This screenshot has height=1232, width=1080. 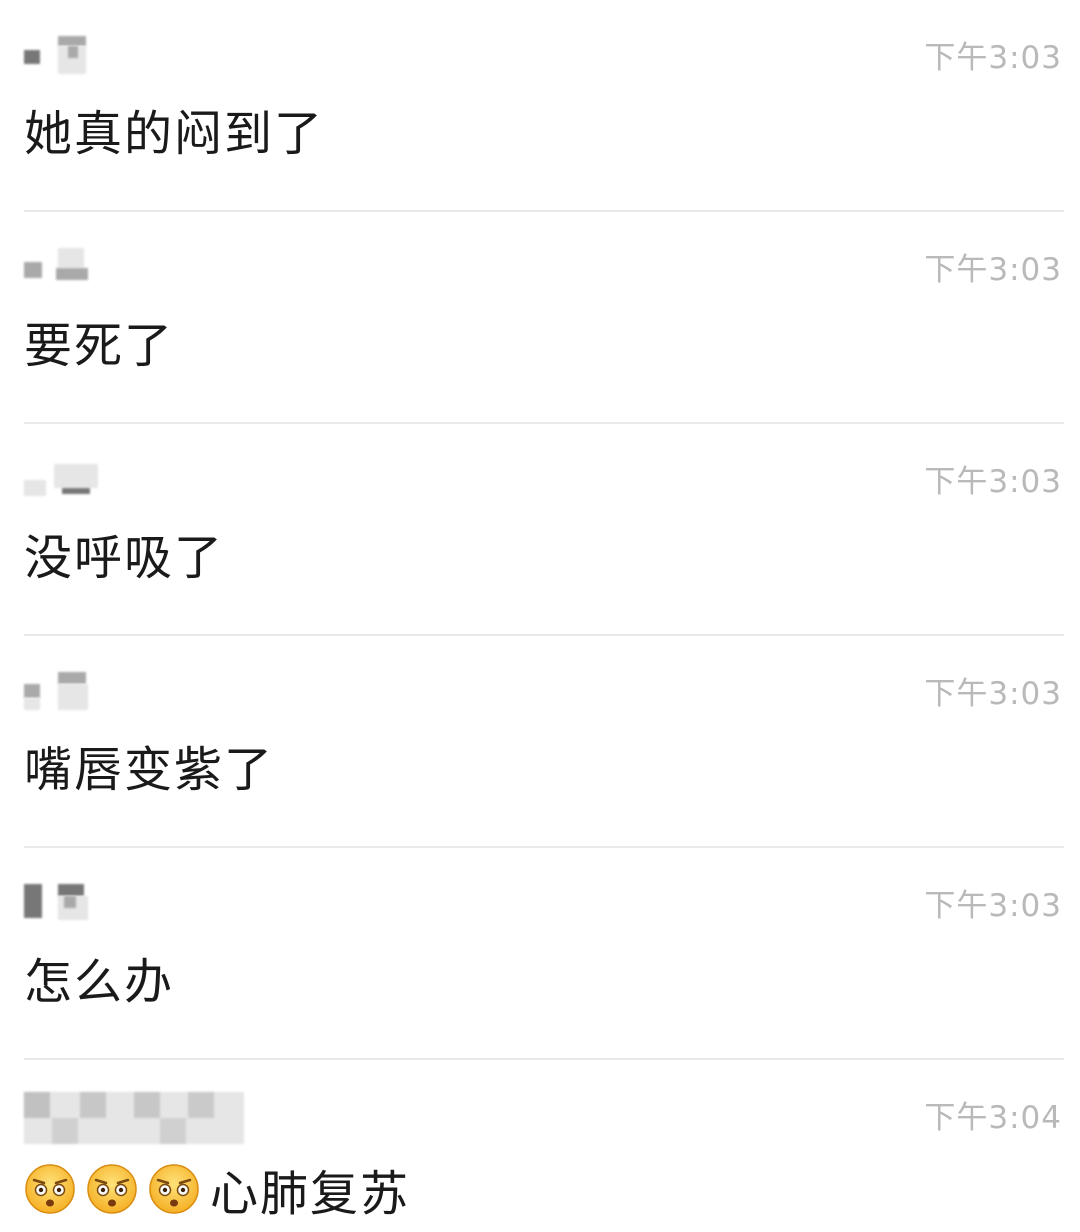 What do you see at coordinates (124, 558) in the screenshot?
I see `message-text: 没呼吸了` at bounding box center [124, 558].